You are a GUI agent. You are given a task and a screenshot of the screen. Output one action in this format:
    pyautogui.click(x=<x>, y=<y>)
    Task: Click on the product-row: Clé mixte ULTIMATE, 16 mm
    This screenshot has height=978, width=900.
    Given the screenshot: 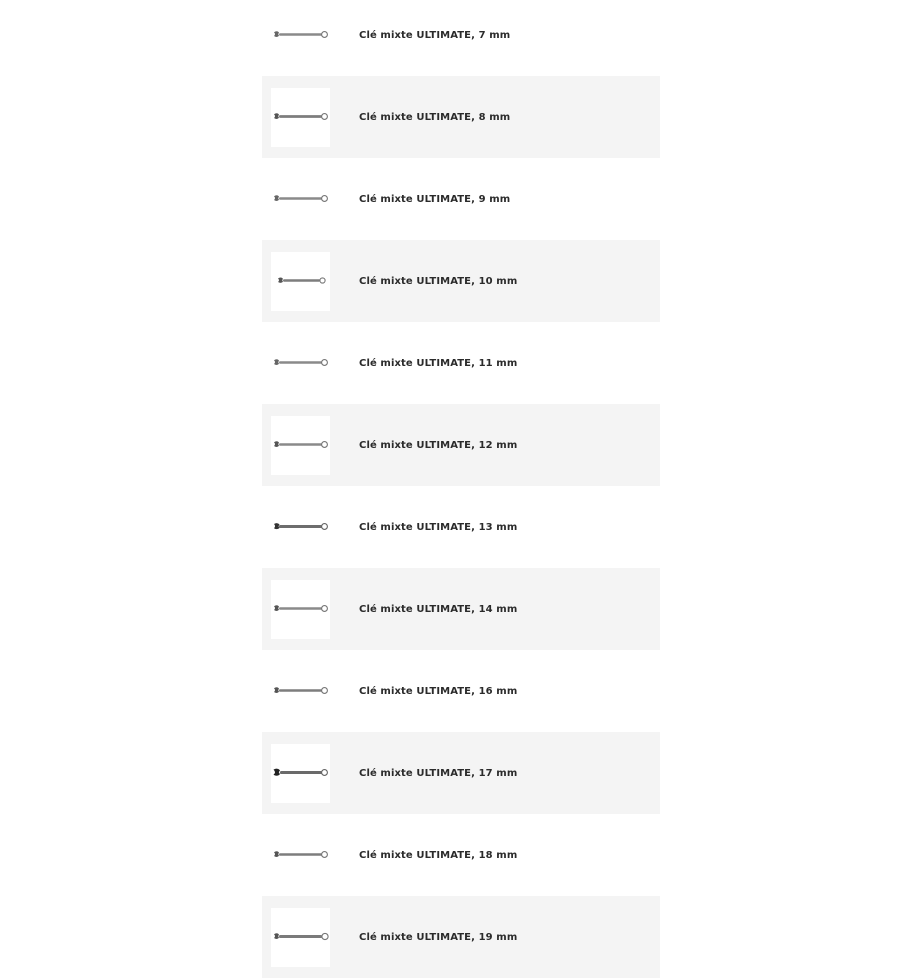 What is the action you would take?
    pyautogui.click(x=461, y=691)
    